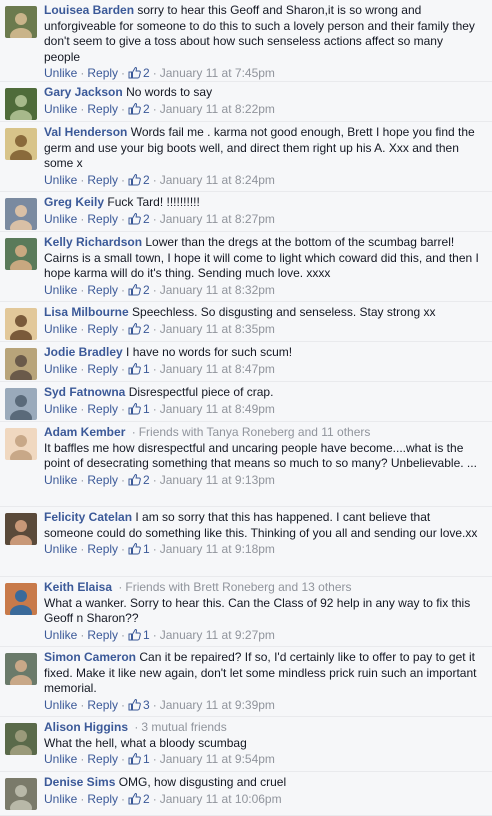 This screenshot has height=816, width=492. I want to click on comment-timestamp: January 11 at 8:27pm, so click(217, 219).